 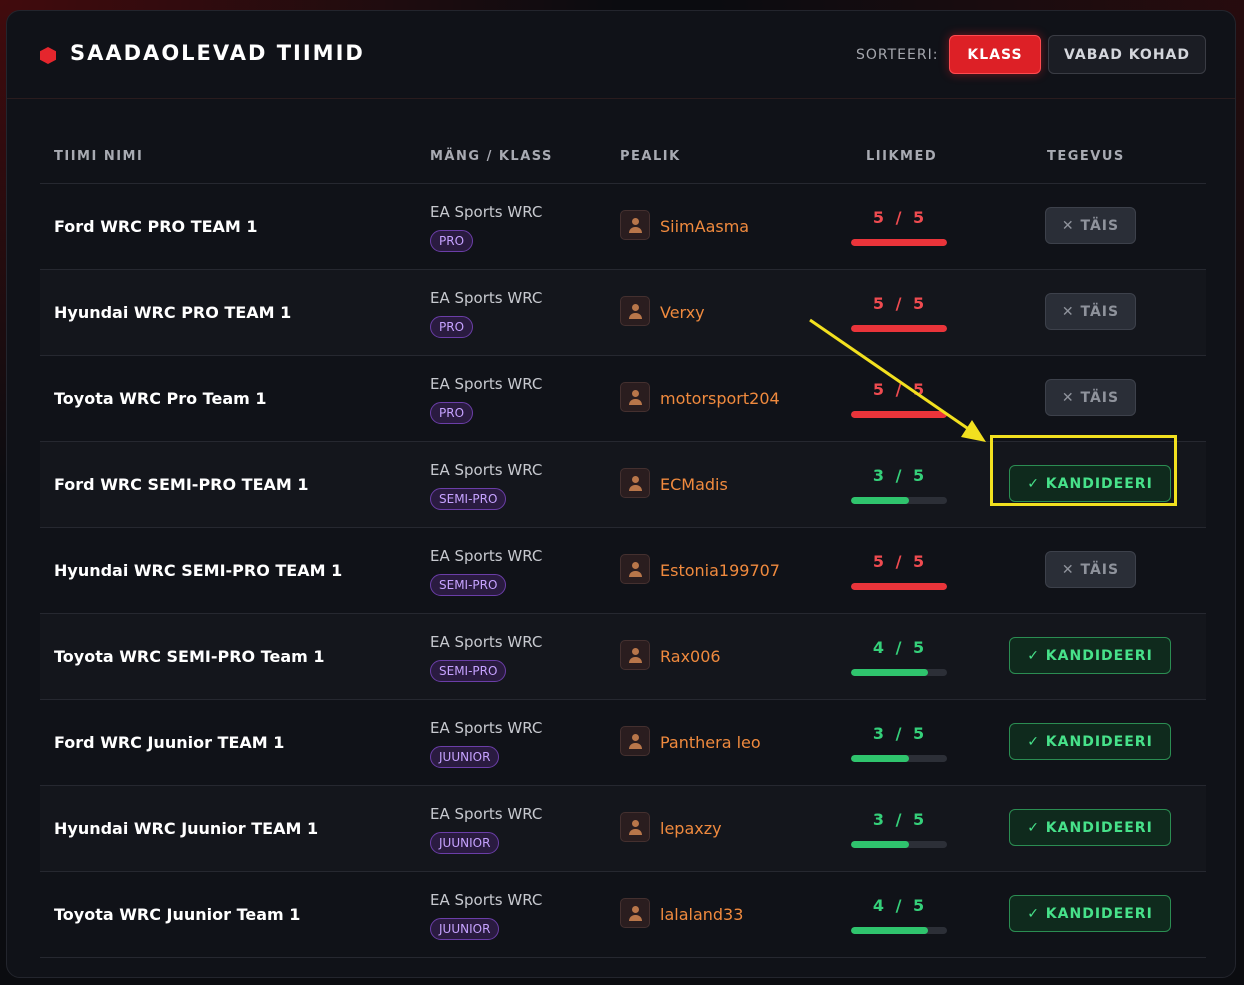 I want to click on annotation-arrow, so click(x=897, y=380).